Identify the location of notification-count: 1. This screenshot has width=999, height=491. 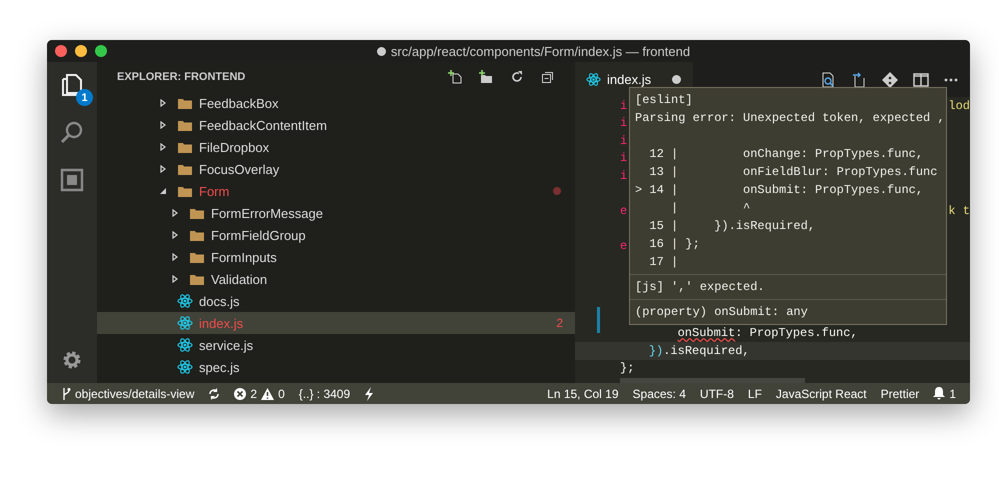
(952, 393).